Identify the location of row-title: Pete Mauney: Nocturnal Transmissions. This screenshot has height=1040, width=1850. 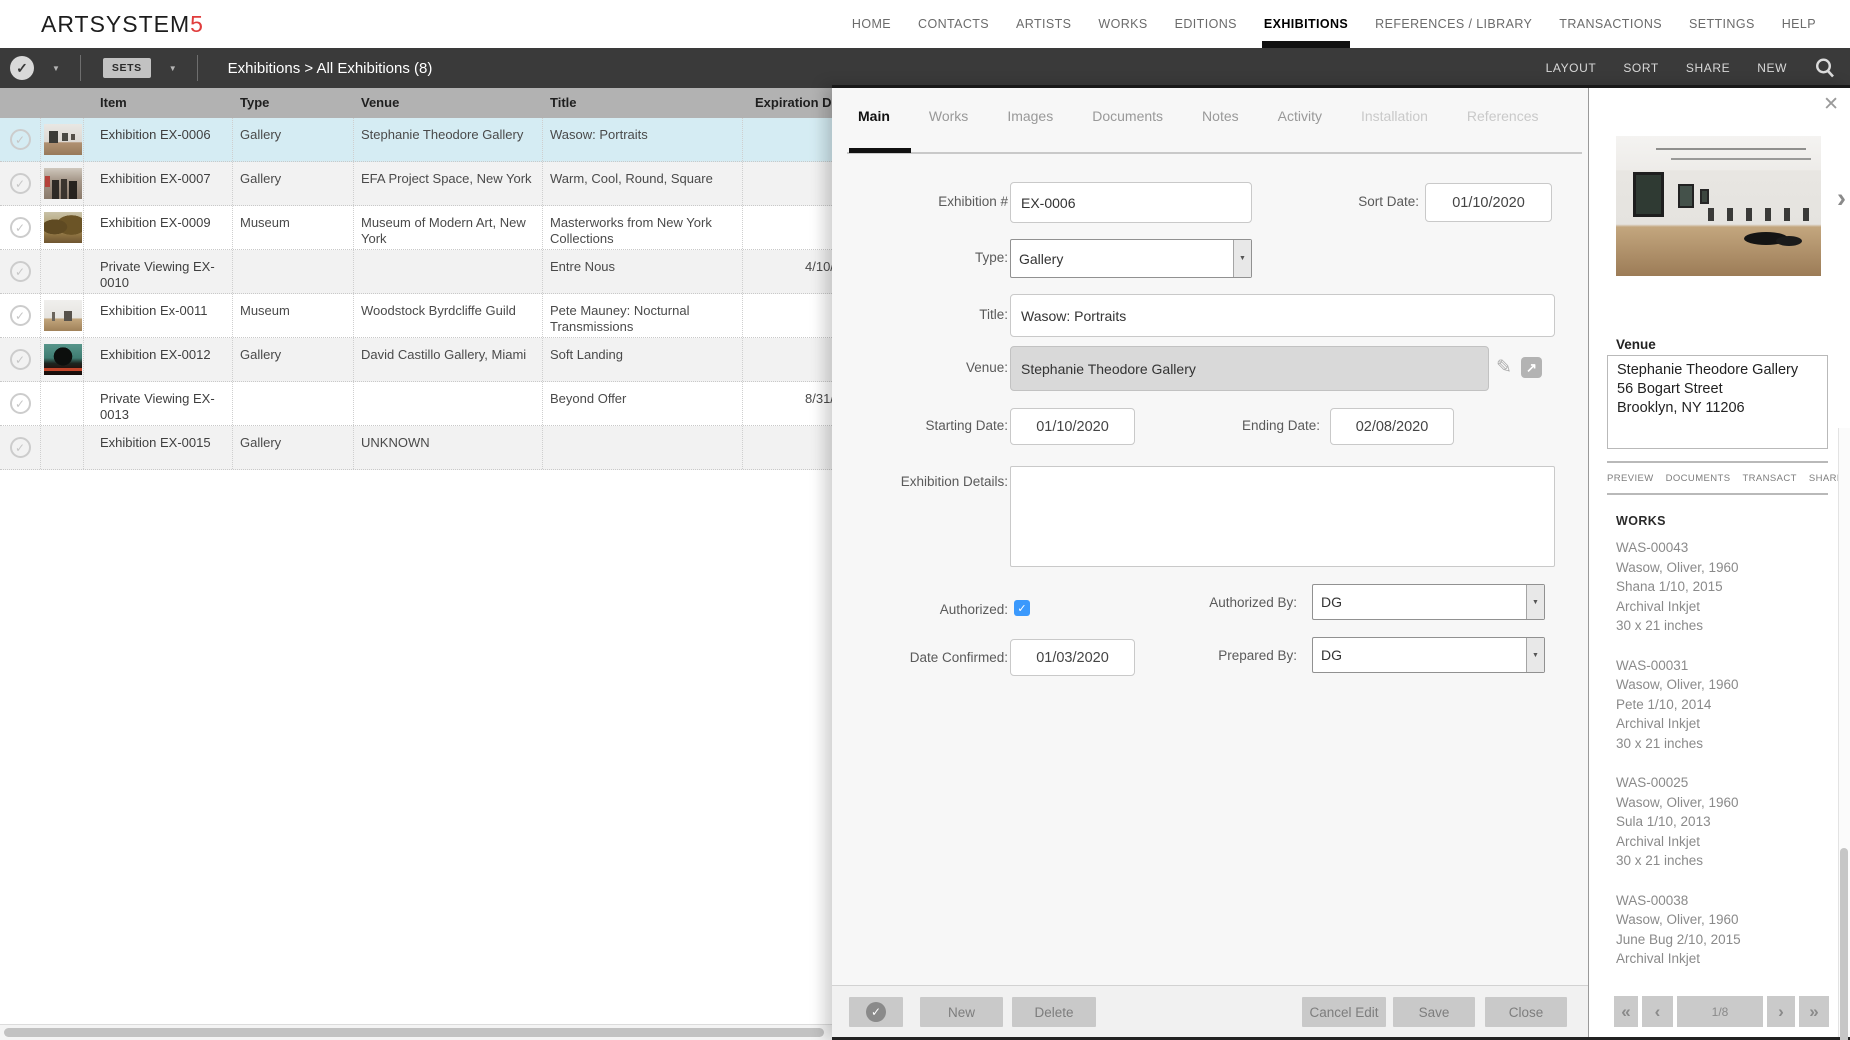
(643, 315).